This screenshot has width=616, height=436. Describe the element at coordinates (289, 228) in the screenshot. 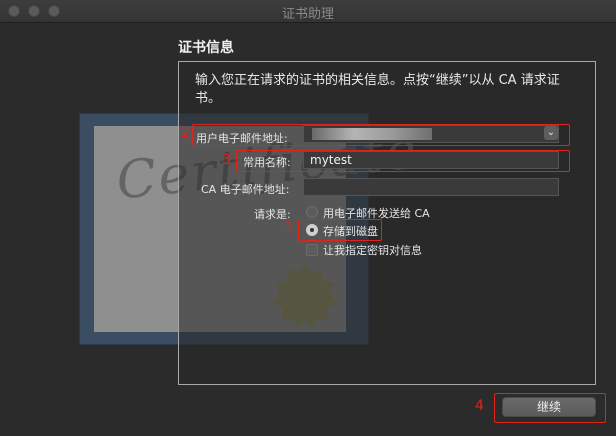

I see `annotation-number-1: 1` at that location.